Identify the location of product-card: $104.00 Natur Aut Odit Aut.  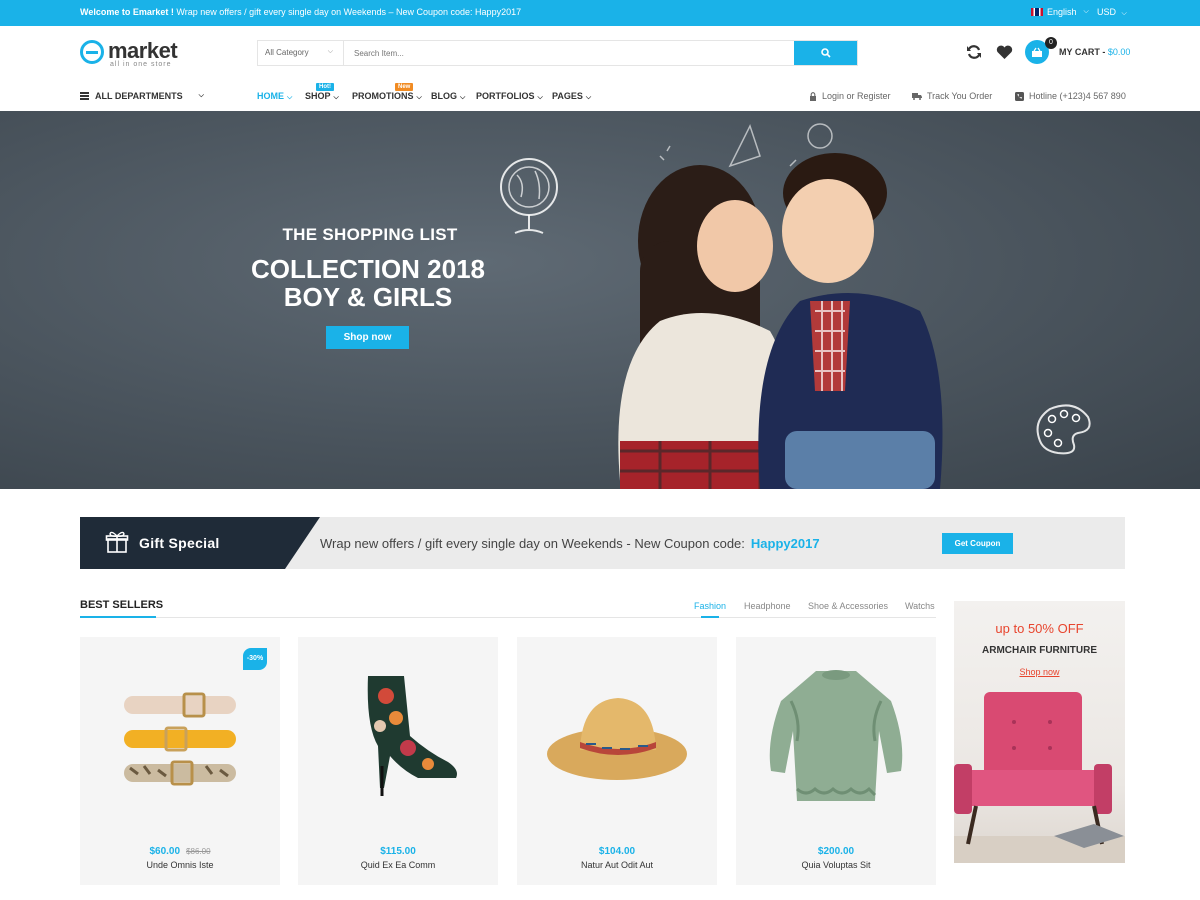
(617, 761).